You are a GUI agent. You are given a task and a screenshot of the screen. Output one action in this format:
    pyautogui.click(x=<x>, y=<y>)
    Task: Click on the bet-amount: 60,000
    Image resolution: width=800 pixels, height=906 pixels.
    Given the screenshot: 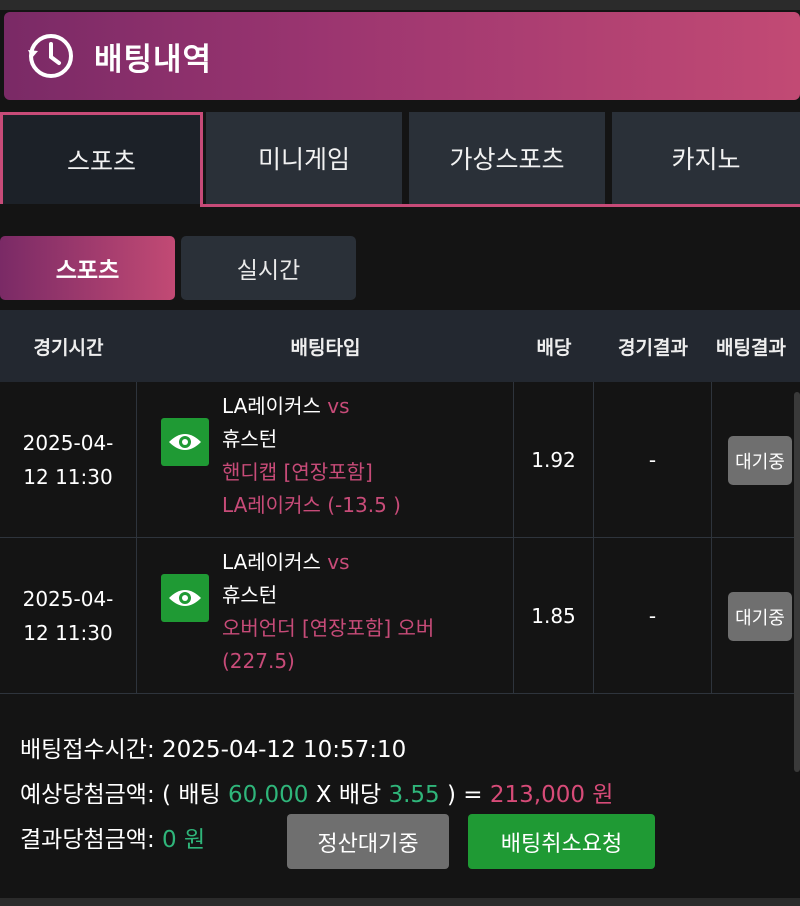 What is the action you would take?
    pyautogui.click(x=268, y=795)
    